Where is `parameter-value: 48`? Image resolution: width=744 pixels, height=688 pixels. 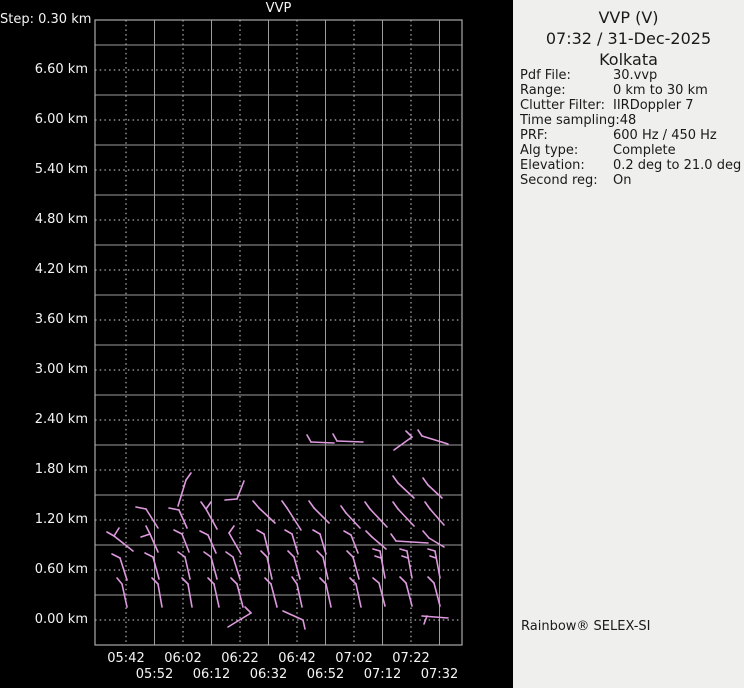
parameter-value: 48 is located at coordinates (628, 120).